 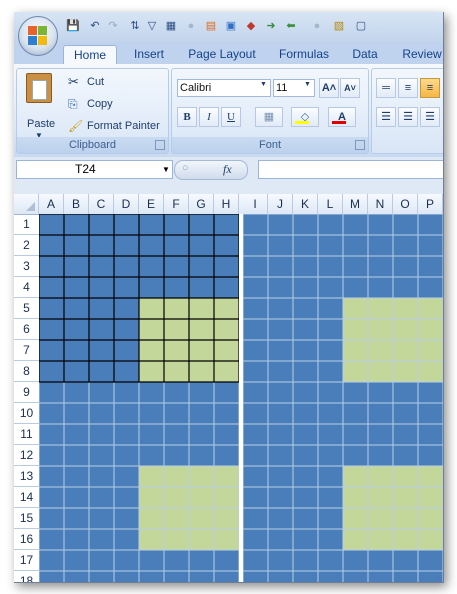 What do you see at coordinates (76, 204) in the screenshot?
I see `column-header-b: B` at bounding box center [76, 204].